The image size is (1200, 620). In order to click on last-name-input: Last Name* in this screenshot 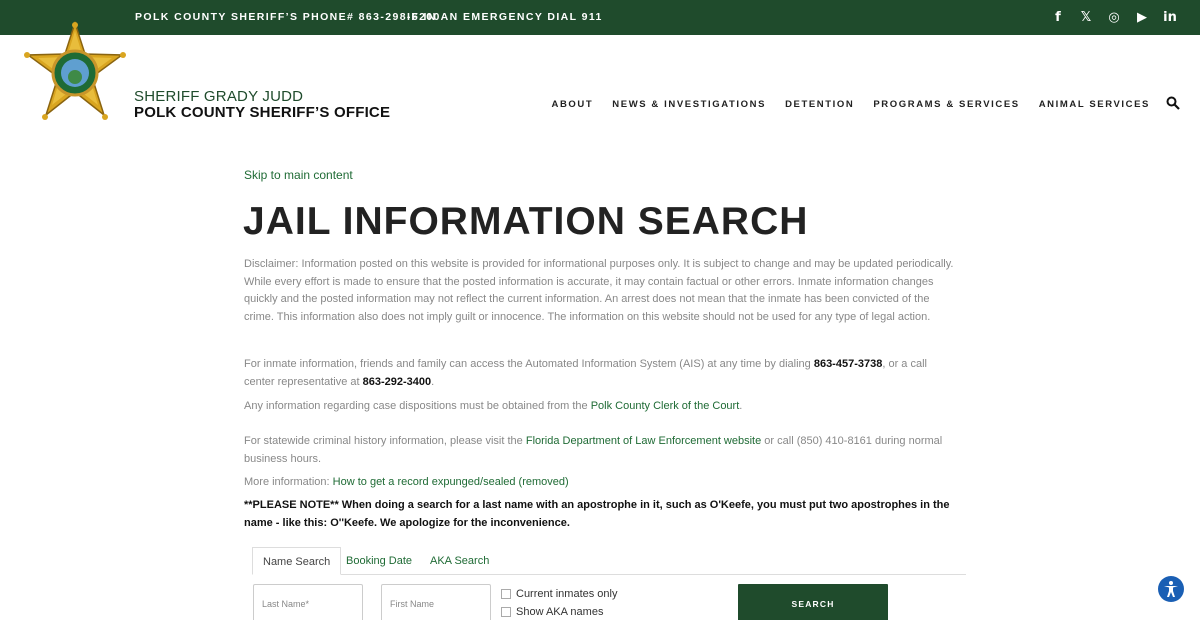, I will do `click(308, 602)`.